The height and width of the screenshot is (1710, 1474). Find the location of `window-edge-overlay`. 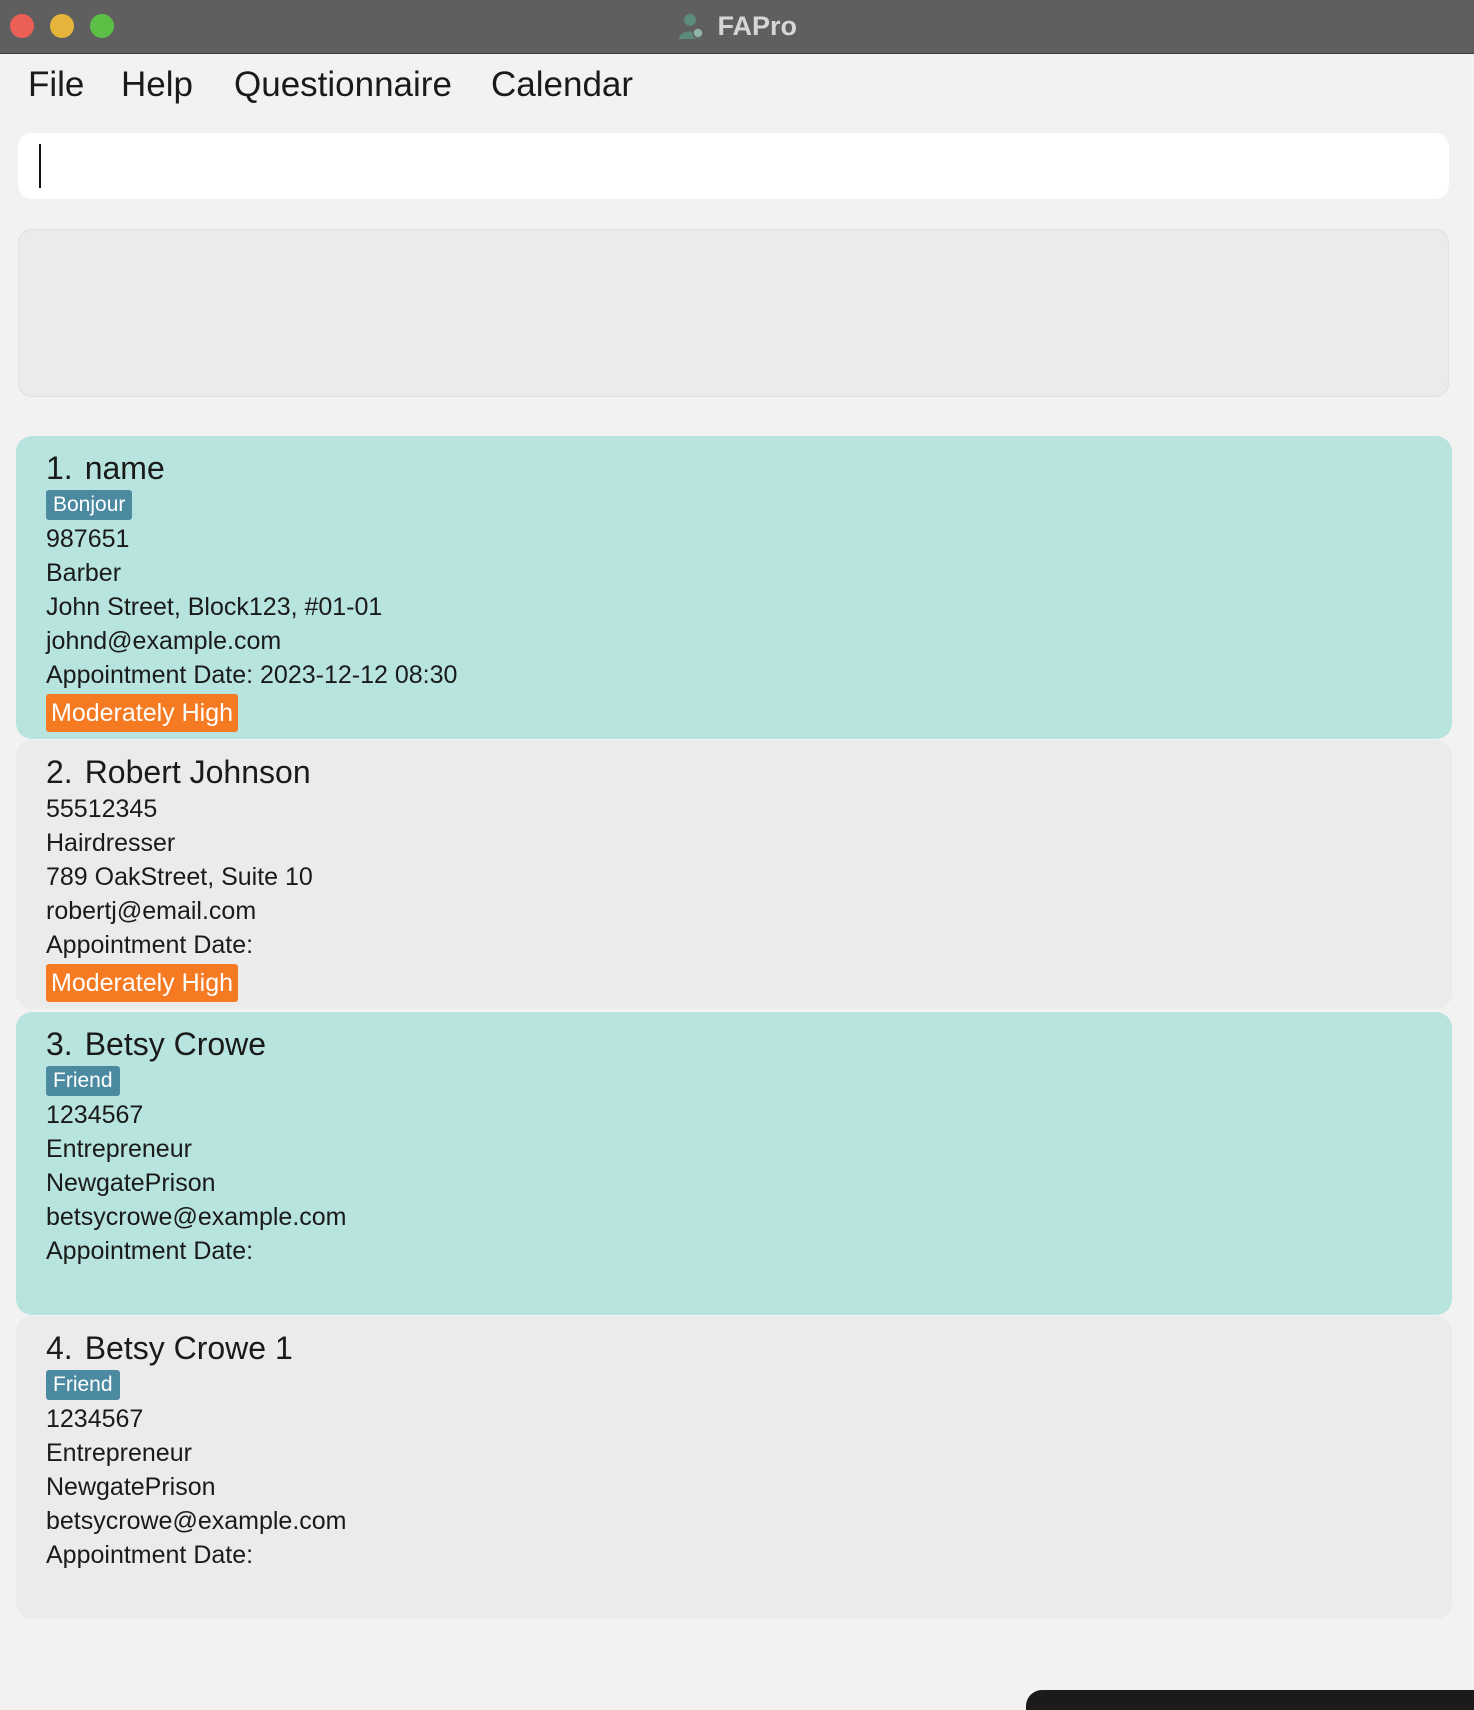

window-edge-overlay is located at coordinates (1250, 1700).